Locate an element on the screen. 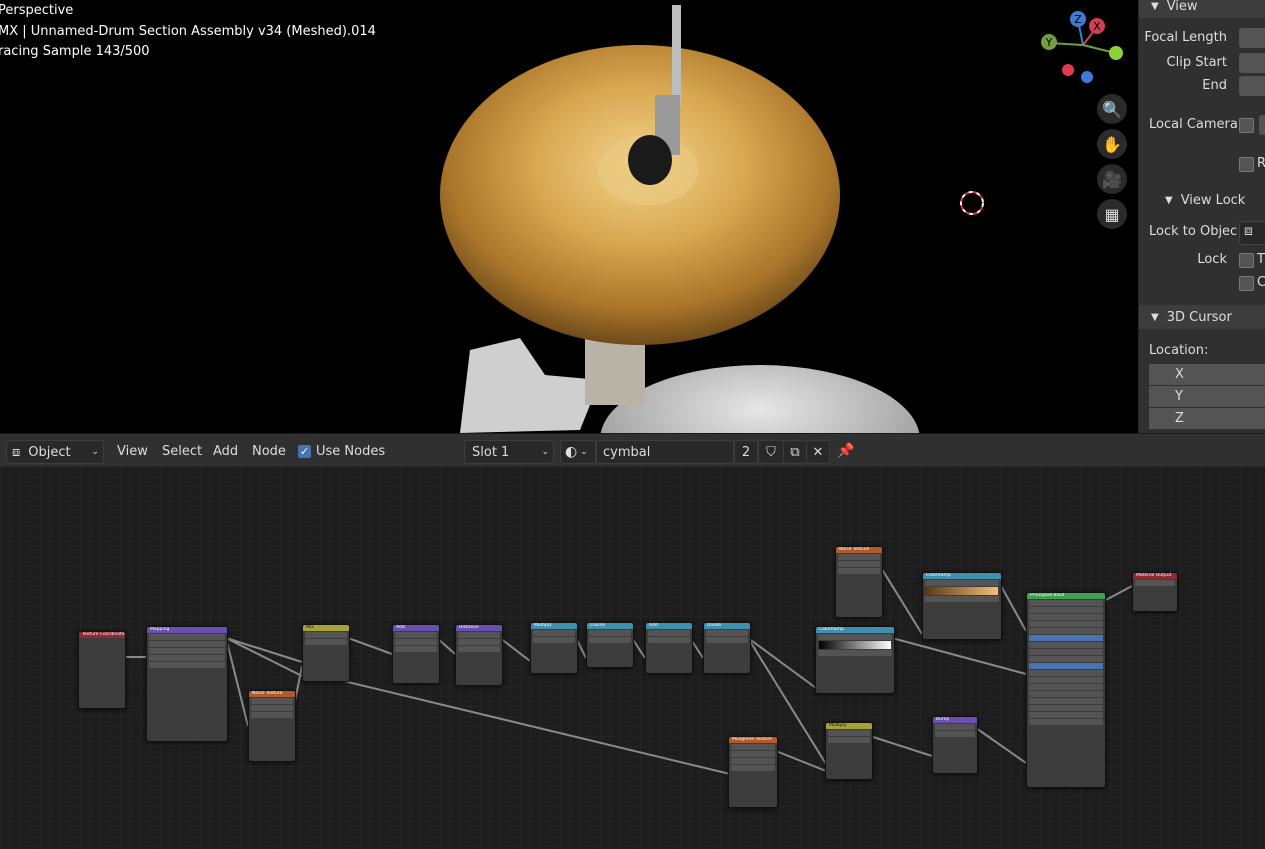  pin-icon: 📌 is located at coordinates (846, 451).